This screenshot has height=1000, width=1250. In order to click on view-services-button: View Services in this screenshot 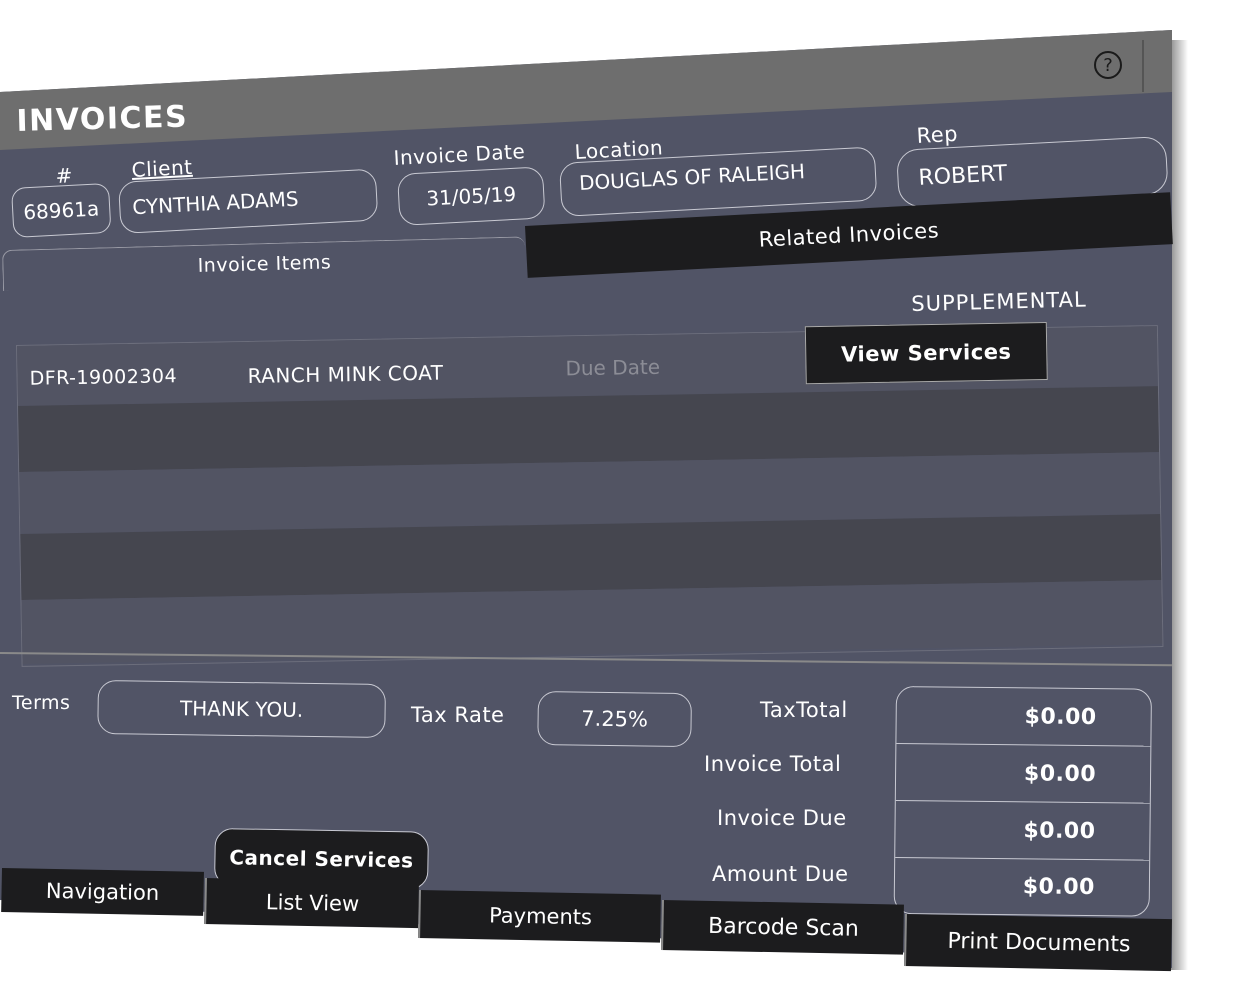, I will do `click(926, 353)`.